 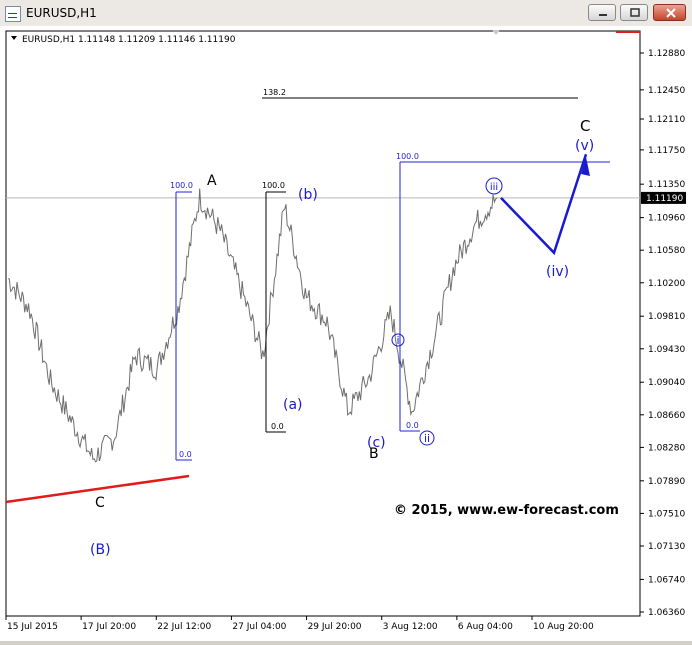 I want to click on current-price-tag: 1.11190, so click(x=663, y=197).